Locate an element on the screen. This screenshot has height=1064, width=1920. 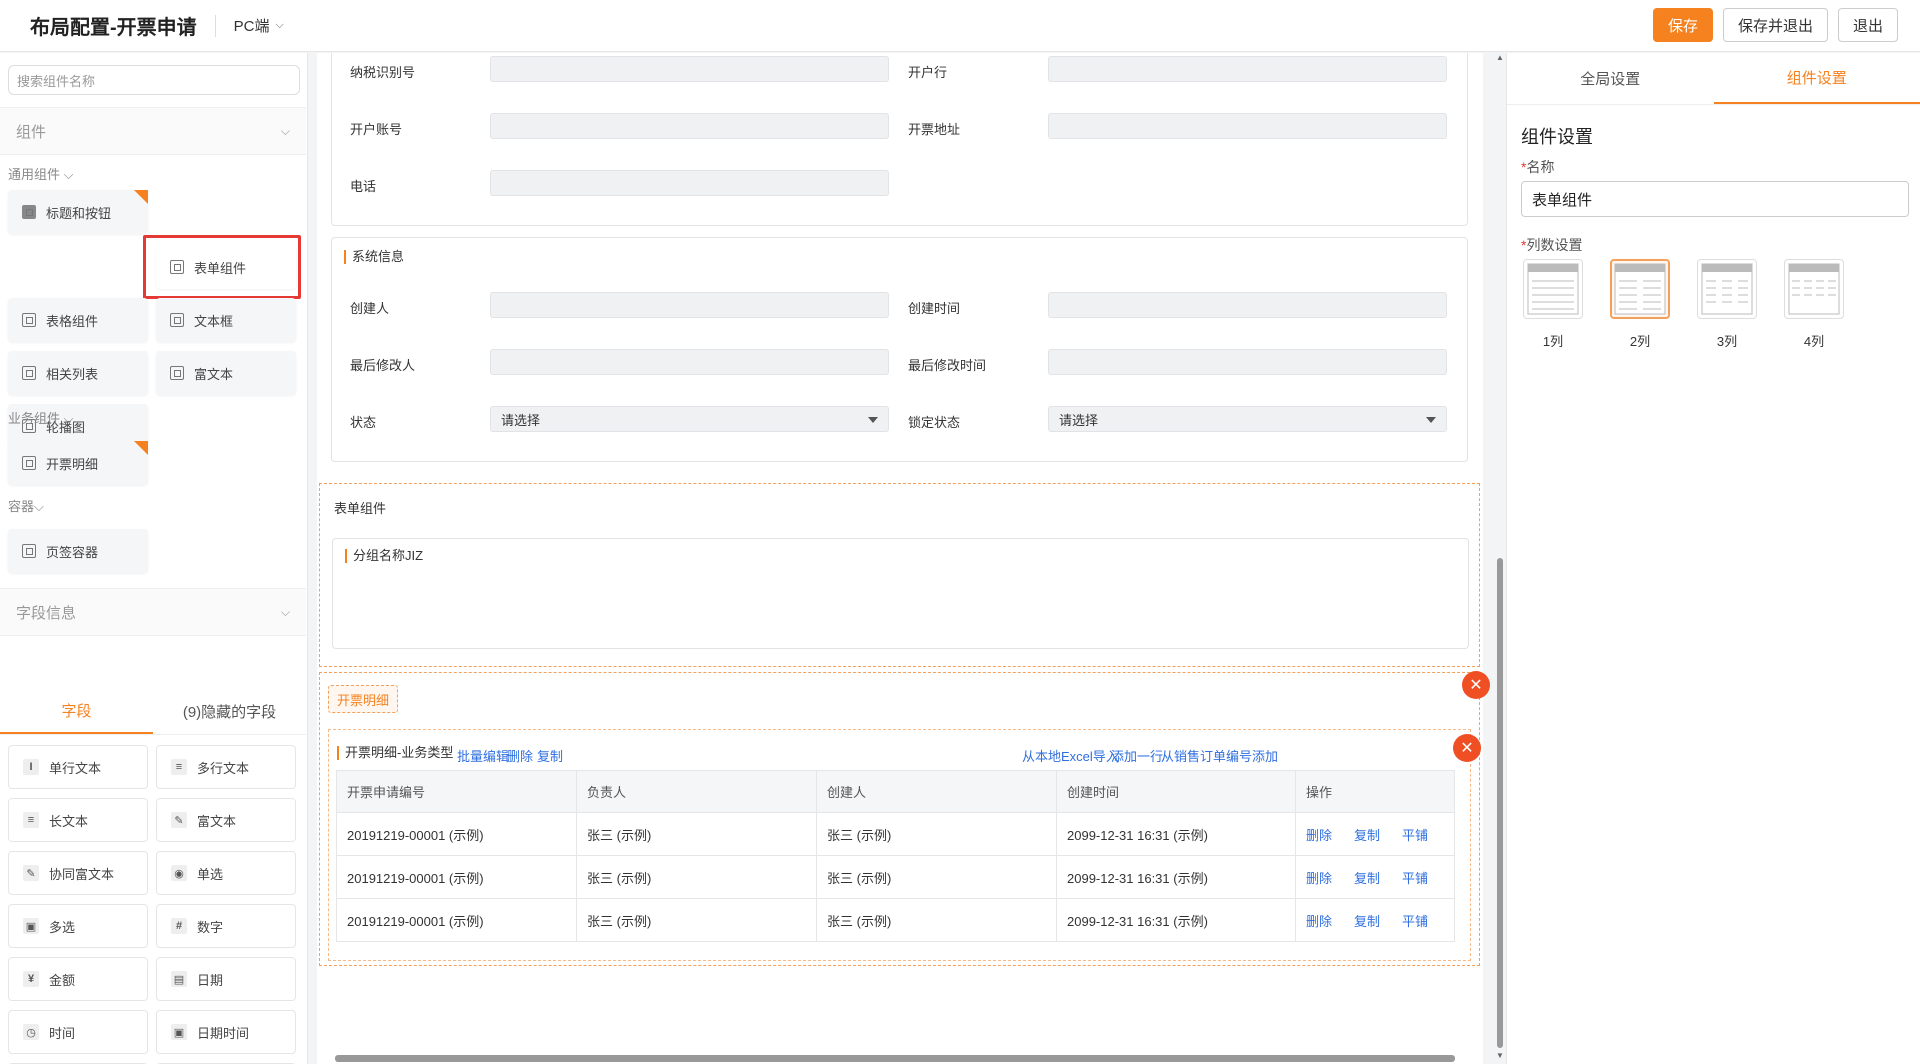
component-invoice-detail: 开票明细 is located at coordinates (78, 463).